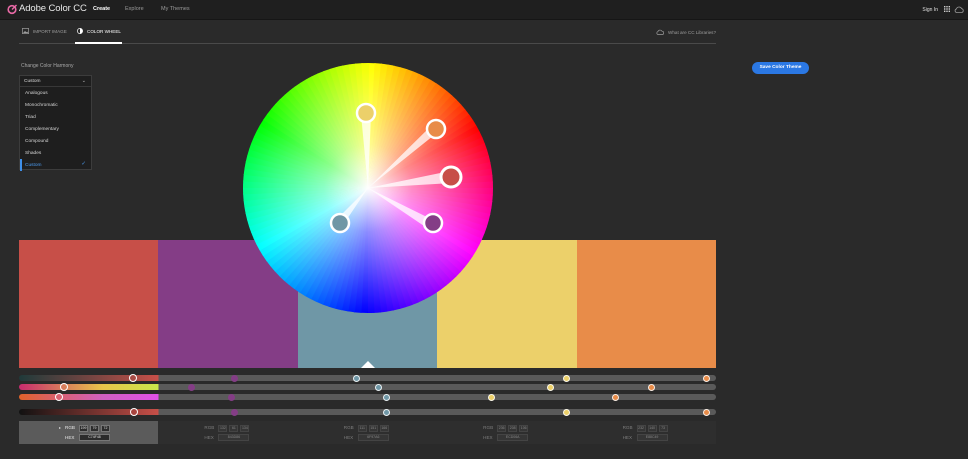 The height and width of the screenshot is (459, 968). Describe the element at coordinates (502, 428) in the screenshot. I see `rgb-r-field: 236` at that location.